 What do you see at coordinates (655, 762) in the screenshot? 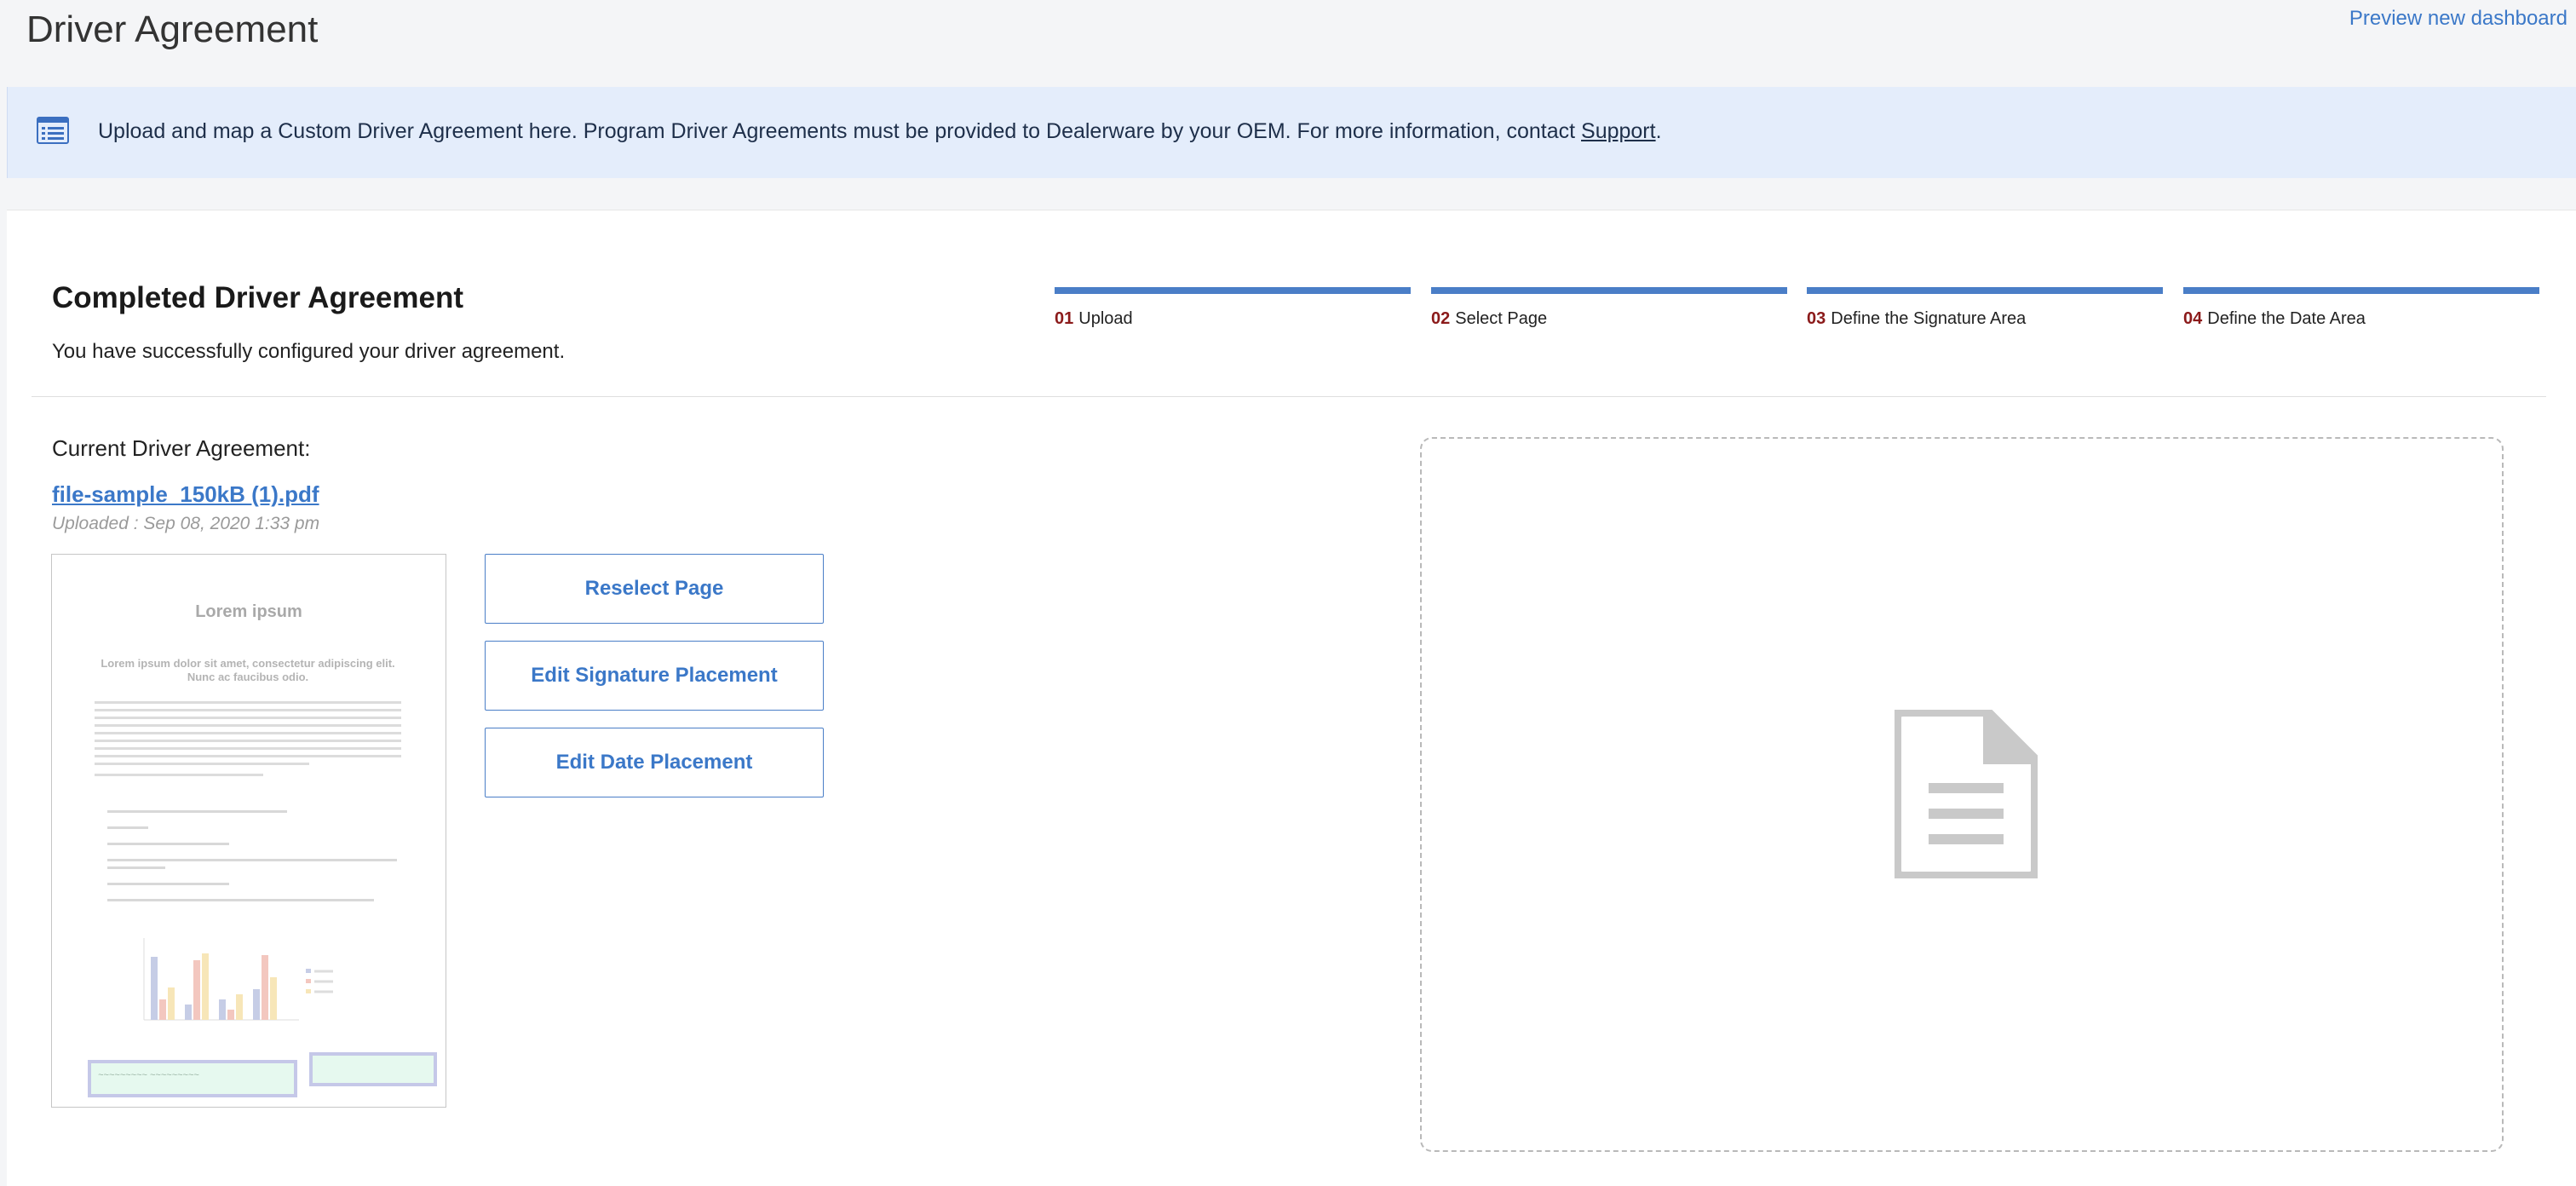
I see `edit-date-placement-button: Edit Date Placement` at bounding box center [655, 762].